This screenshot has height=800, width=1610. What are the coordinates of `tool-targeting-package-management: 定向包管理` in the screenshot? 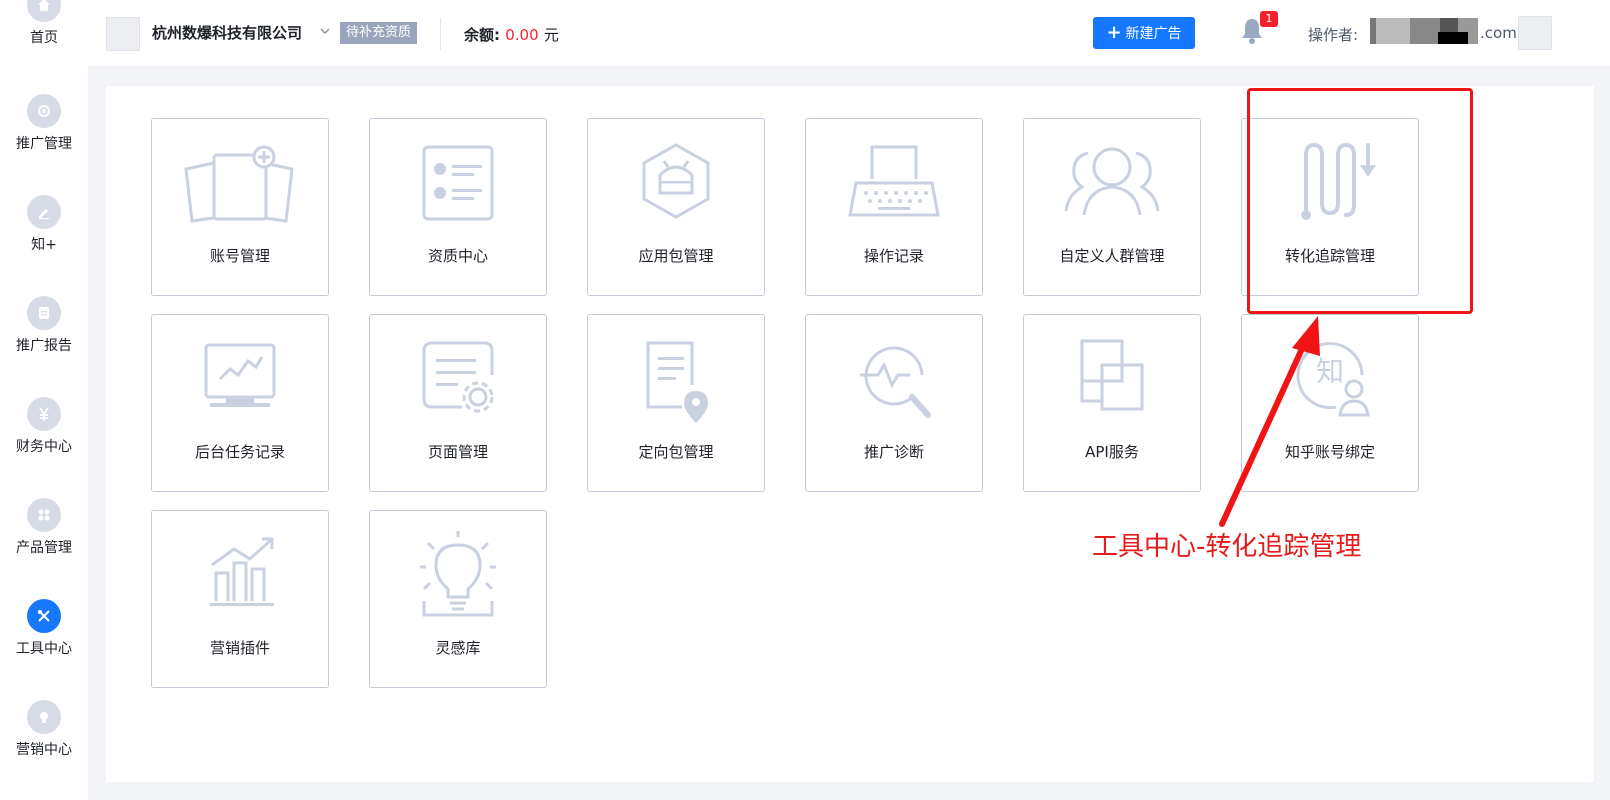 It's located at (676, 403).